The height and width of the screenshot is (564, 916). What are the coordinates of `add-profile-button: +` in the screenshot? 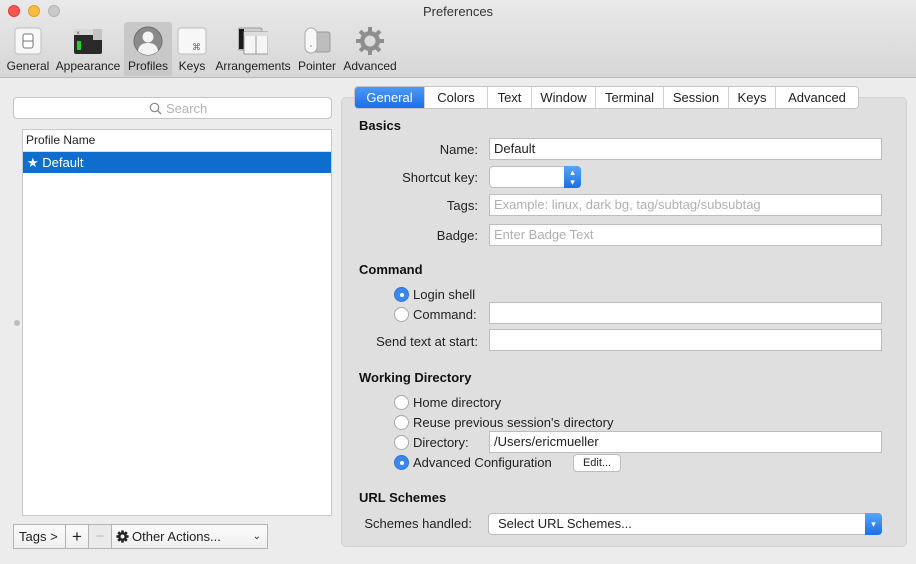 It's located at (77, 536).